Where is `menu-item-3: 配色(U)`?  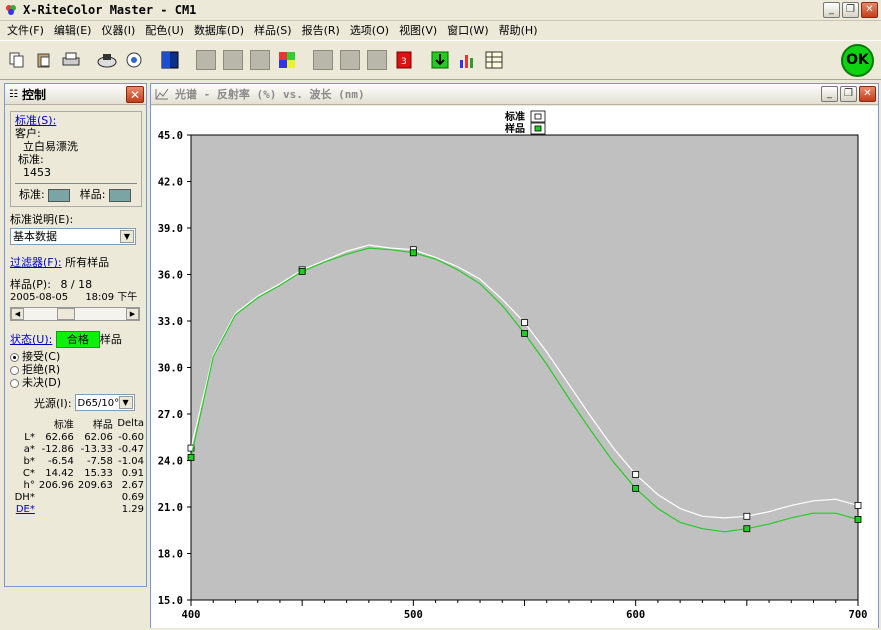
menu-item-3: 配色(U) is located at coordinates (164, 30).